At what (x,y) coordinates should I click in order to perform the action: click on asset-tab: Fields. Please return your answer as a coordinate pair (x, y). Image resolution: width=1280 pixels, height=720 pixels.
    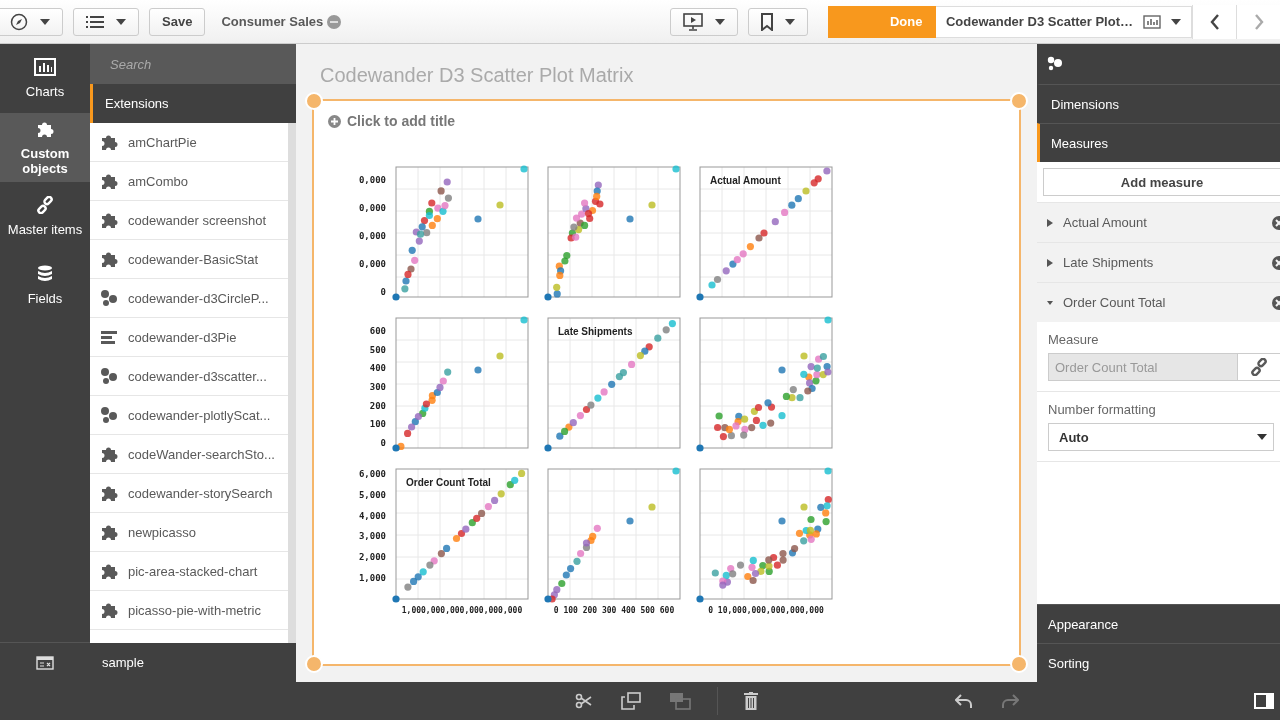
    Looking at the image, I should click on (45, 285).